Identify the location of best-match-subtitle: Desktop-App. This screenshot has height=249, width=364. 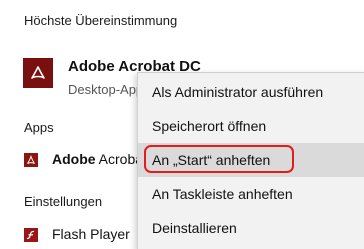
(106, 89).